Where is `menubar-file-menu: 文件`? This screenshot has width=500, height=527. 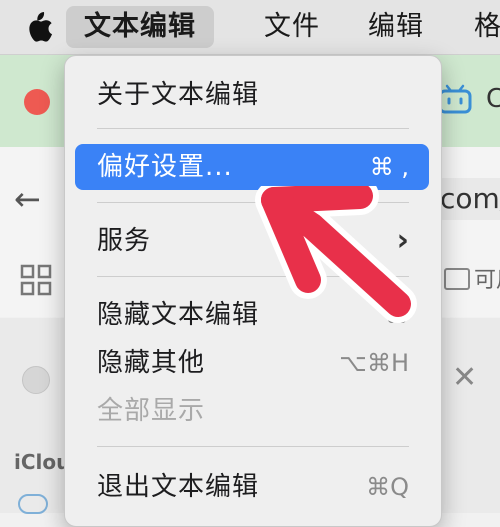 menubar-file-menu: 文件 is located at coordinates (292, 27).